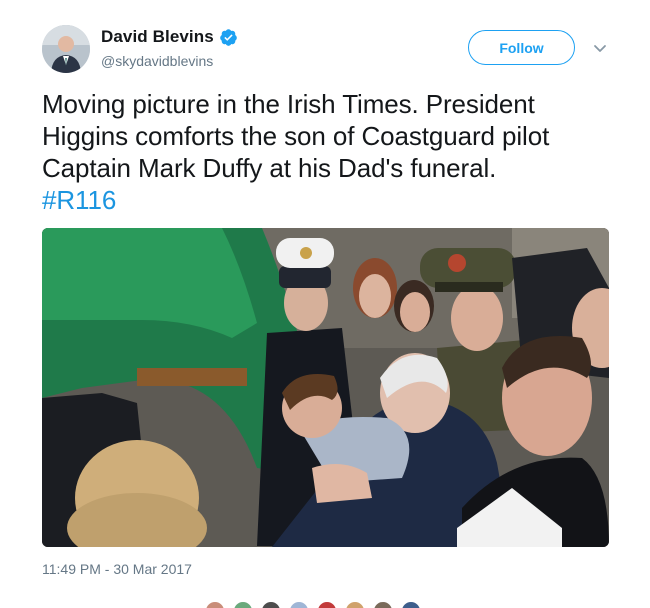  I want to click on verified-badge-icon, so click(228, 37).